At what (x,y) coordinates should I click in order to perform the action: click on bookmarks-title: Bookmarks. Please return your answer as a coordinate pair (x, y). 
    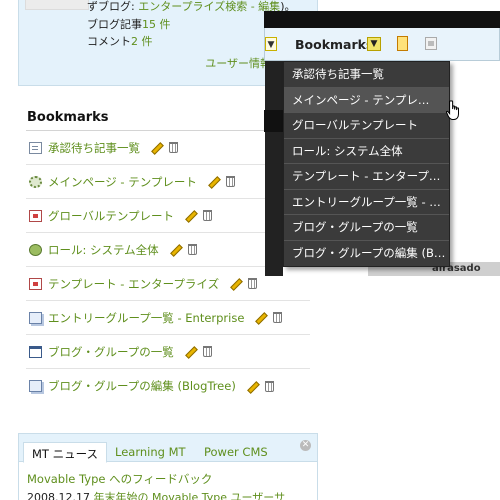
    Looking at the image, I should click on (68, 117).